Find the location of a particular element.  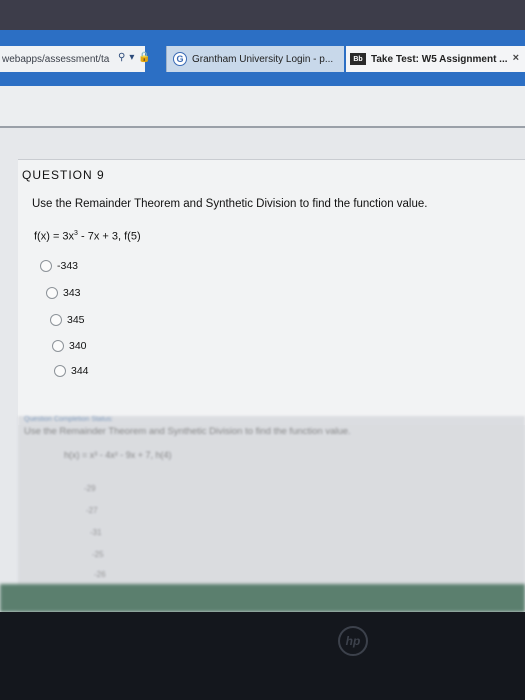

option-label: 344 is located at coordinates (80, 371).